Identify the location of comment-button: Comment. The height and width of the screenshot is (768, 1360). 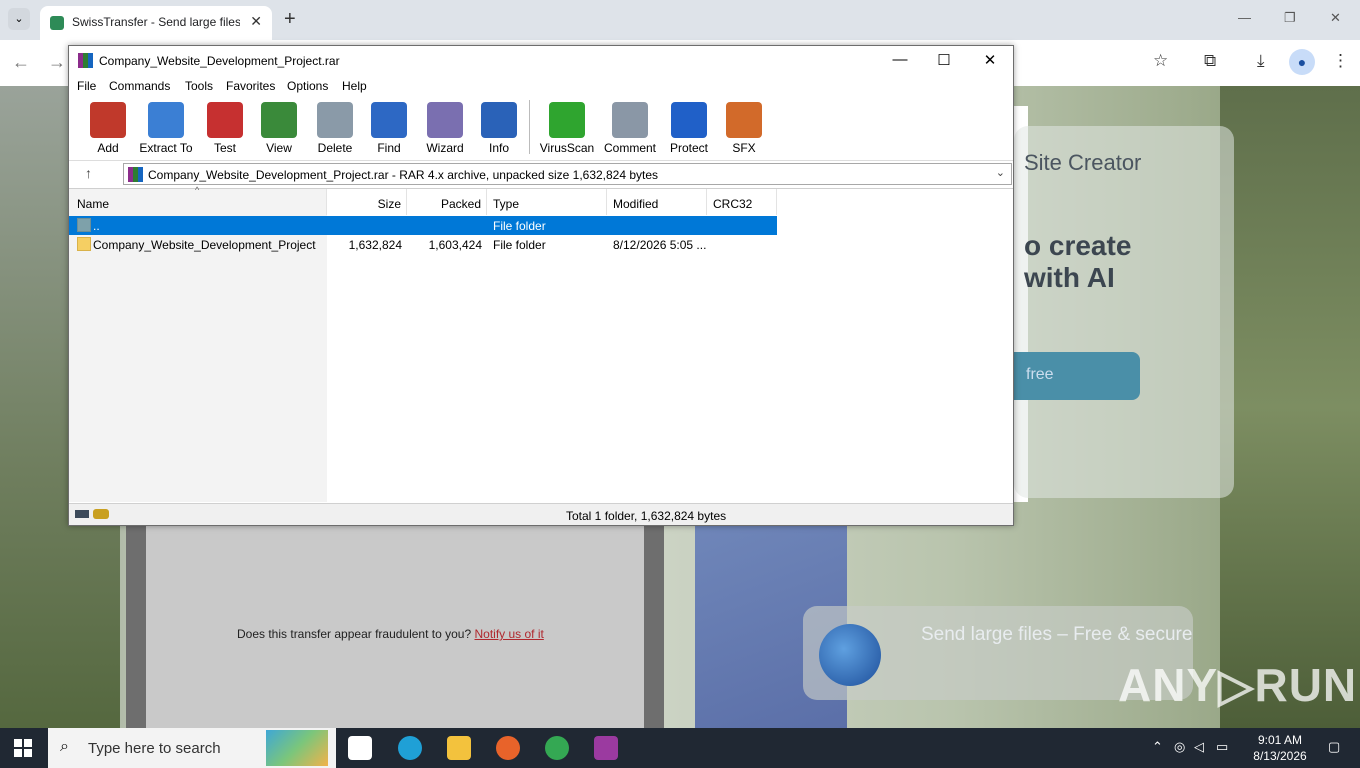
(630, 128).